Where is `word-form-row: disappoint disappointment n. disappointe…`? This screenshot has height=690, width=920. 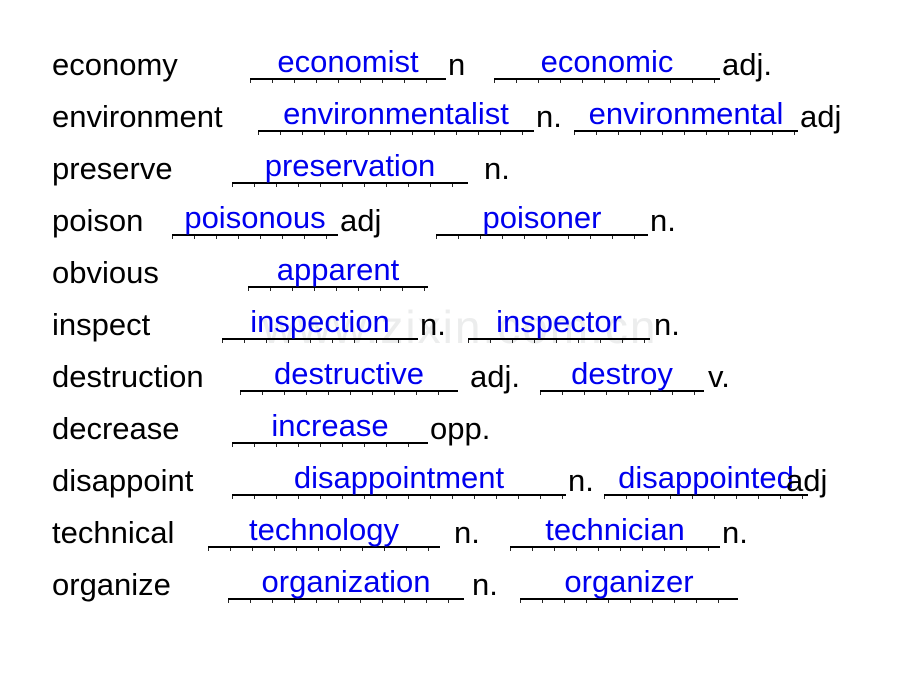 word-form-row: disappoint disappointment n. disappointe… is located at coordinates (460, 471).